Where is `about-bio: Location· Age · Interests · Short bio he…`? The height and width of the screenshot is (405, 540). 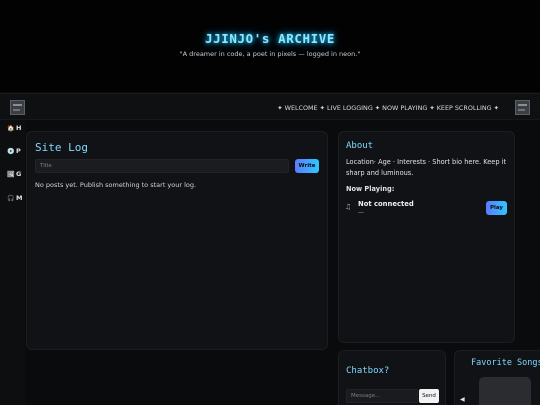 about-bio: Location· Age · Interests · Short bio he… is located at coordinates (426, 167).